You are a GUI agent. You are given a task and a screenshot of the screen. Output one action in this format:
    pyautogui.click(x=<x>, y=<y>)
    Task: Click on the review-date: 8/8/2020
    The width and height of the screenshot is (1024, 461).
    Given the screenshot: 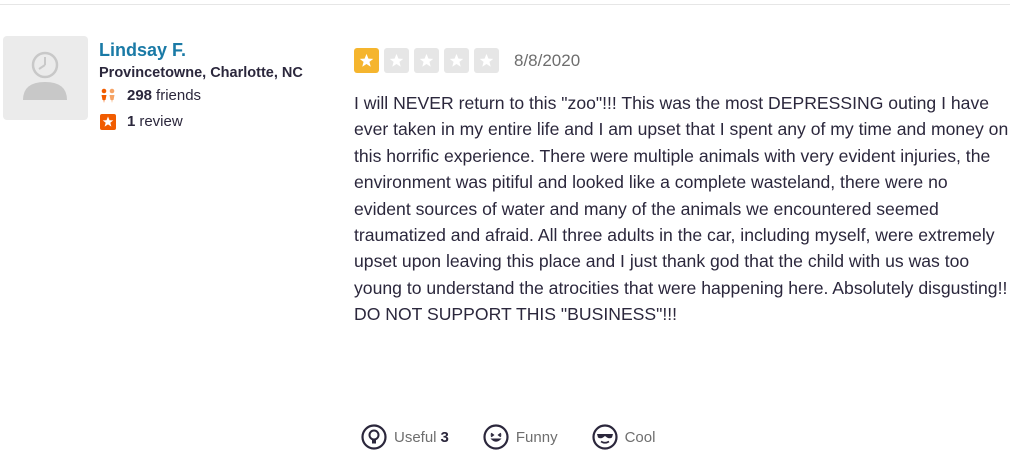 What is the action you would take?
    pyautogui.click(x=547, y=60)
    